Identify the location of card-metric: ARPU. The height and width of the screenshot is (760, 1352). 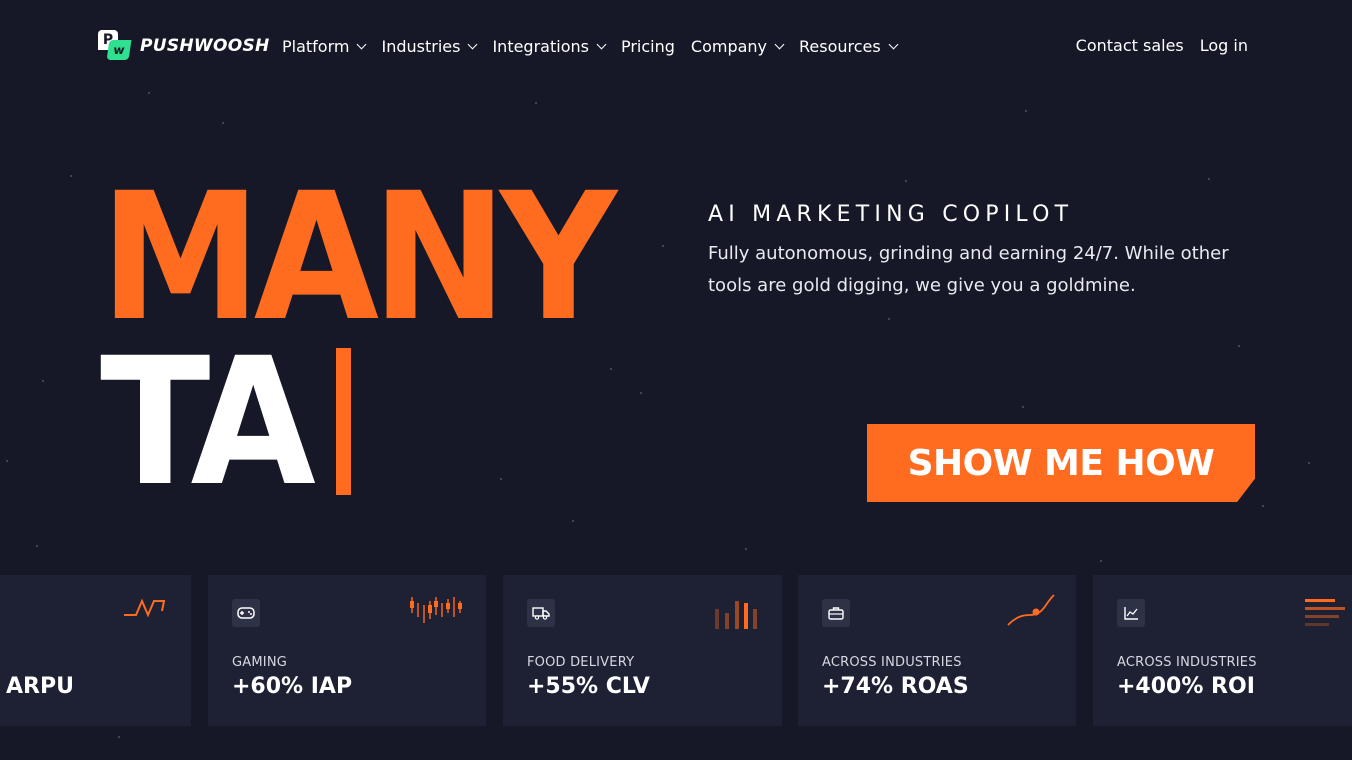
(40, 686).